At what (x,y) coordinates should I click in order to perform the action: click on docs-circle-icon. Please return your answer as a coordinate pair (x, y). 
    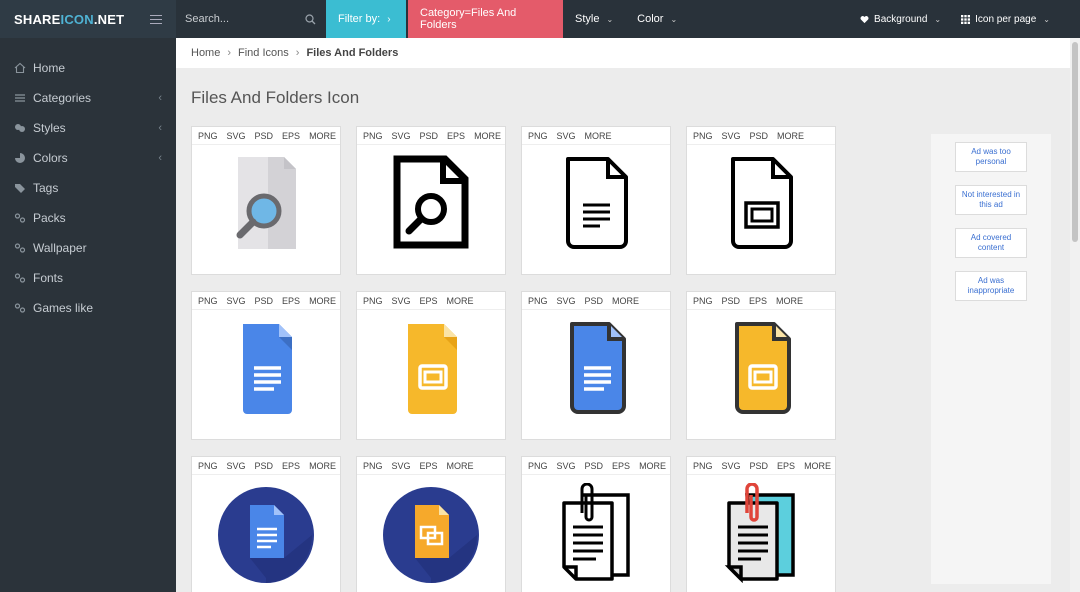
    Looking at the image, I should click on (266, 529).